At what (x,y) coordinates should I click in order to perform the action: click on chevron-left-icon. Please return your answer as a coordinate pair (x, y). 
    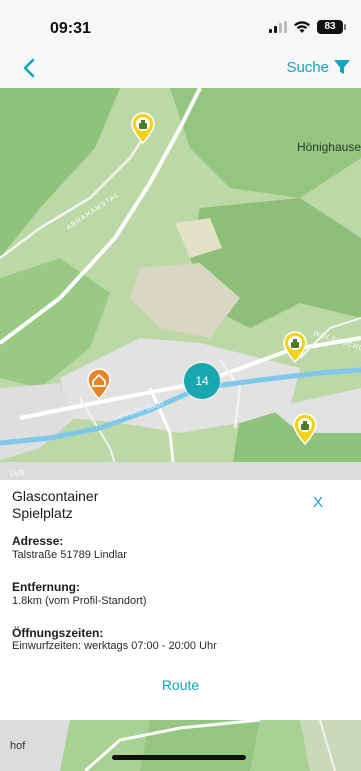
    Looking at the image, I should click on (30, 68).